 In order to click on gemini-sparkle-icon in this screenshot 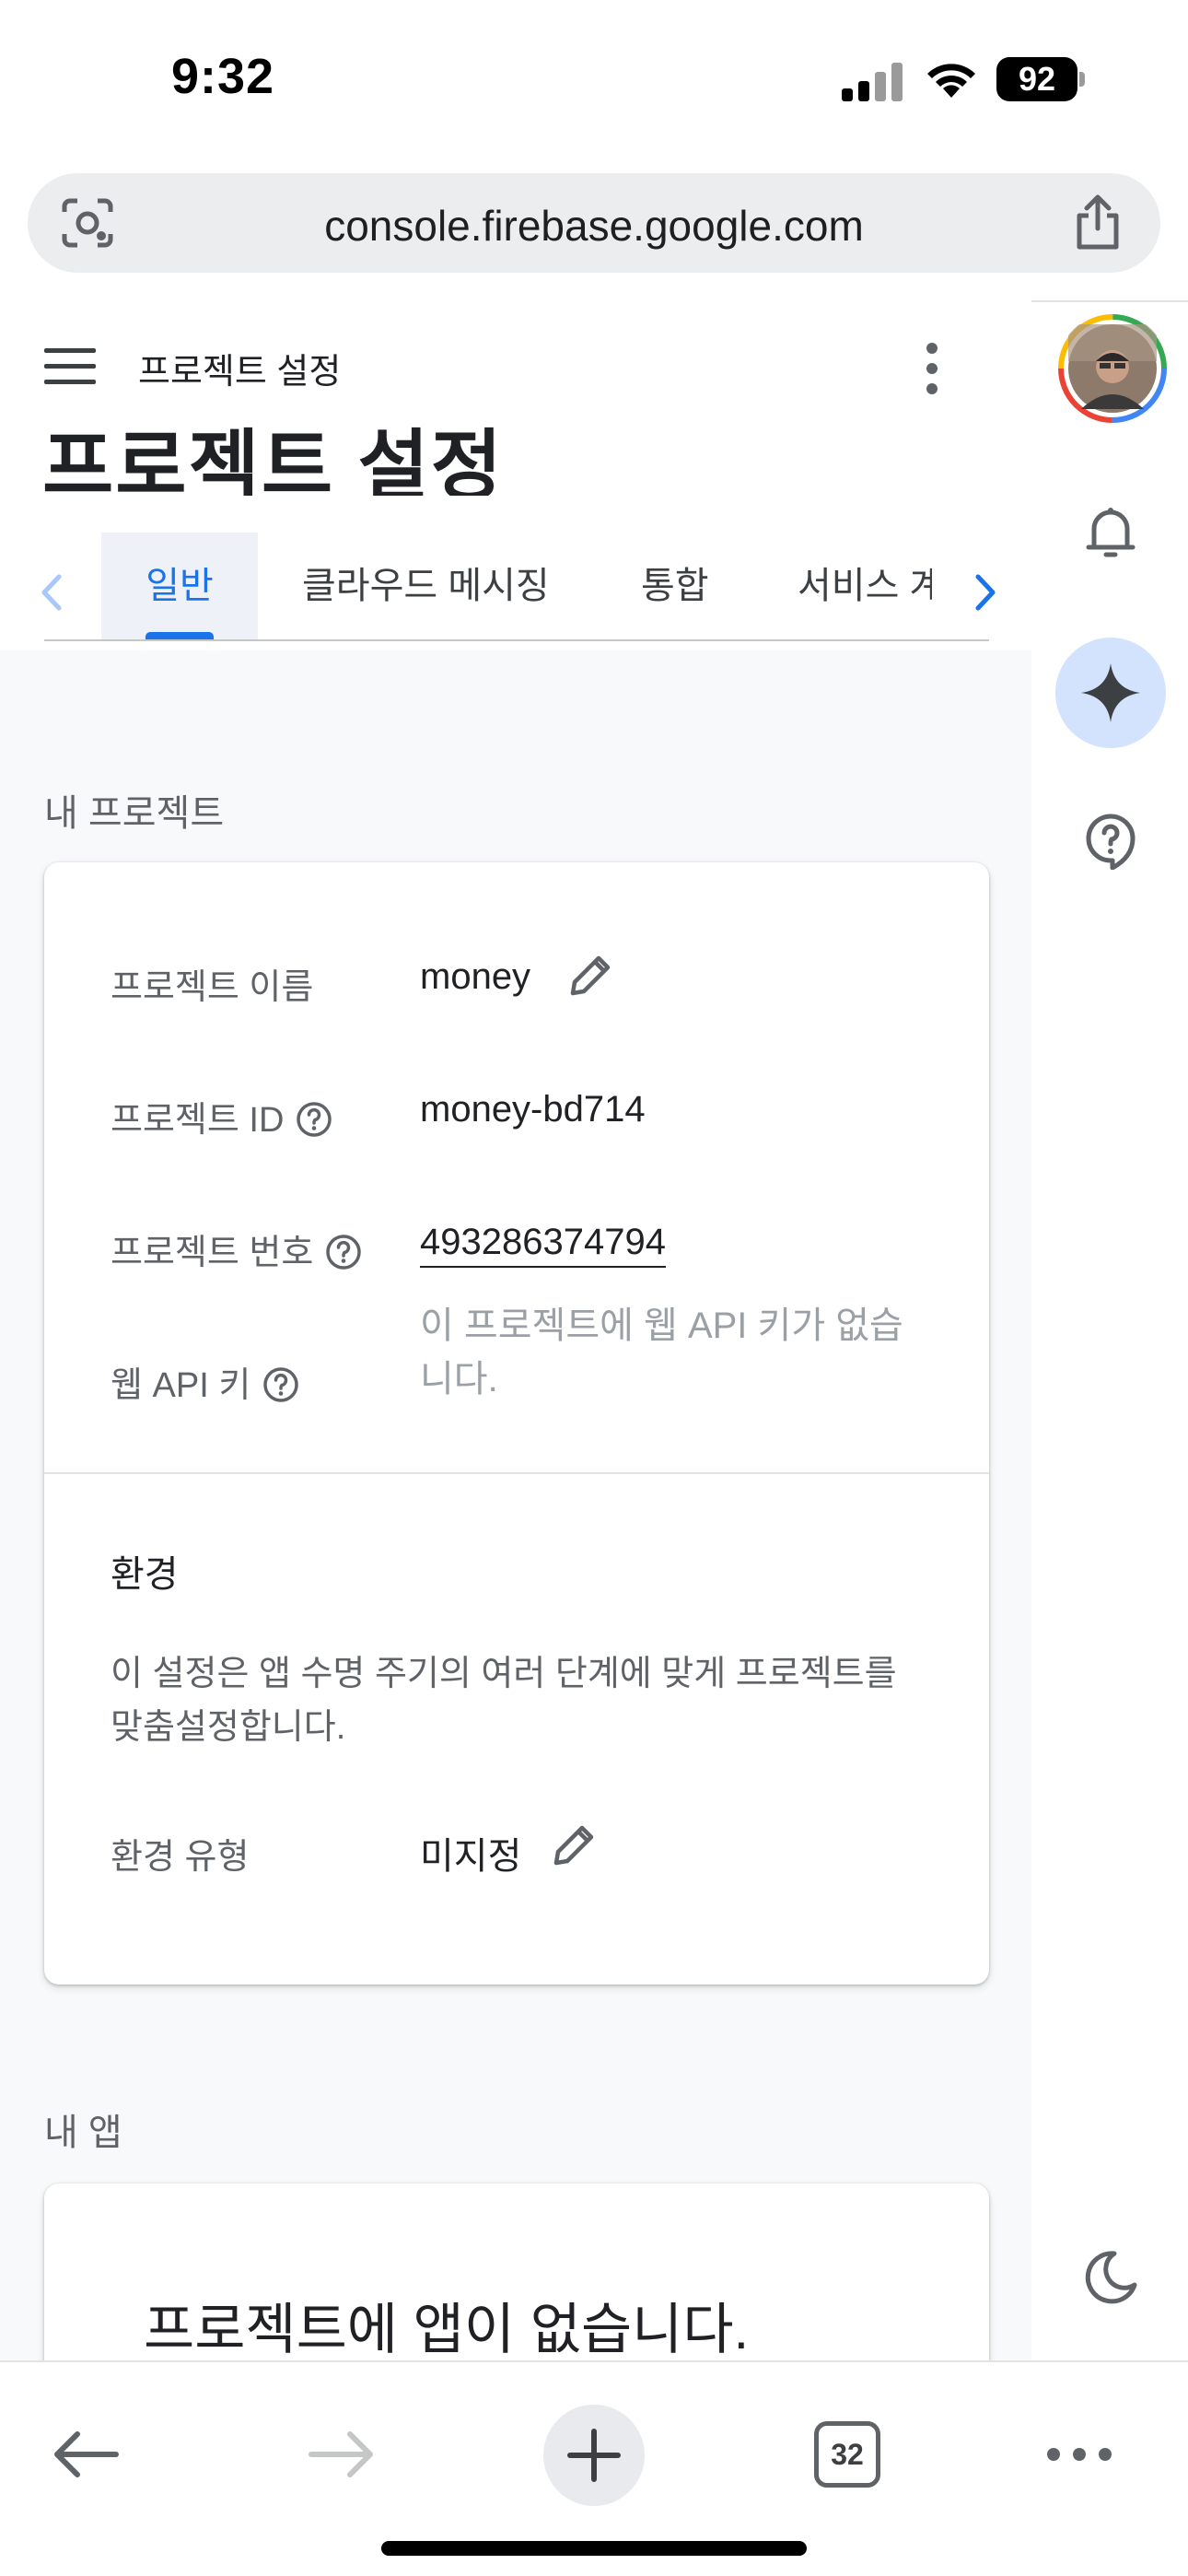, I will do `click(1110, 692)`.